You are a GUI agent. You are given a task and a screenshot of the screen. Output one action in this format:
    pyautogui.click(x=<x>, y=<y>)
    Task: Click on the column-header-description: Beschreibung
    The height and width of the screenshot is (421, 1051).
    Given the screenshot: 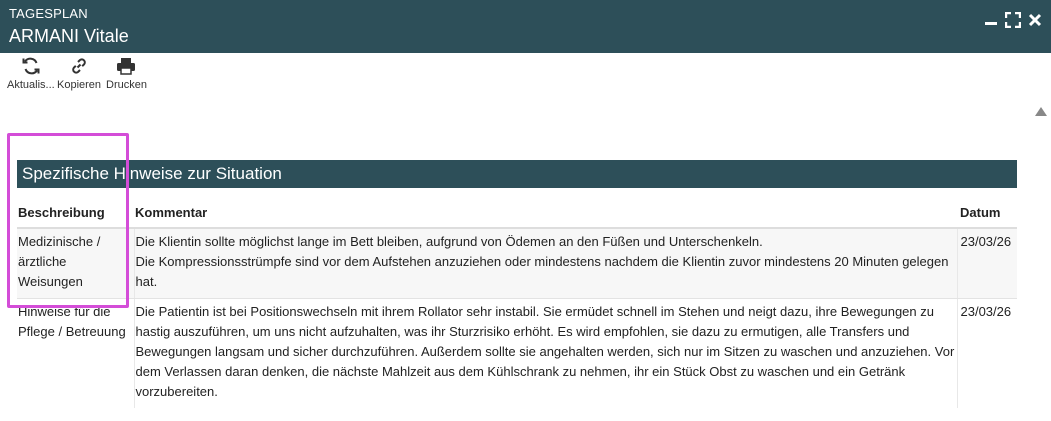 What is the action you would take?
    pyautogui.click(x=75, y=215)
    